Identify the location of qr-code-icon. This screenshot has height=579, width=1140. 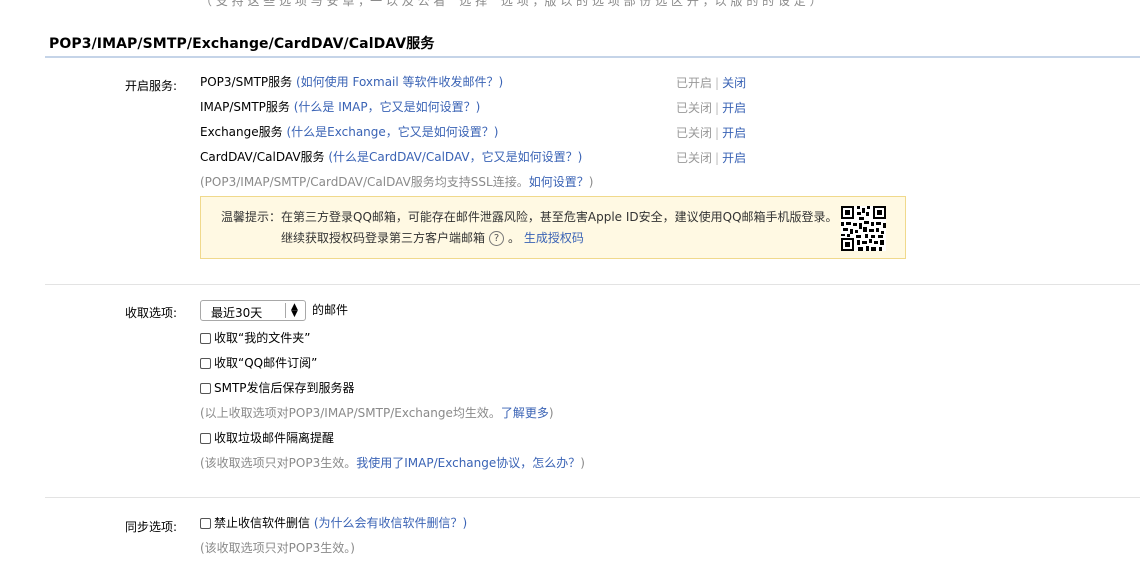
(863, 228).